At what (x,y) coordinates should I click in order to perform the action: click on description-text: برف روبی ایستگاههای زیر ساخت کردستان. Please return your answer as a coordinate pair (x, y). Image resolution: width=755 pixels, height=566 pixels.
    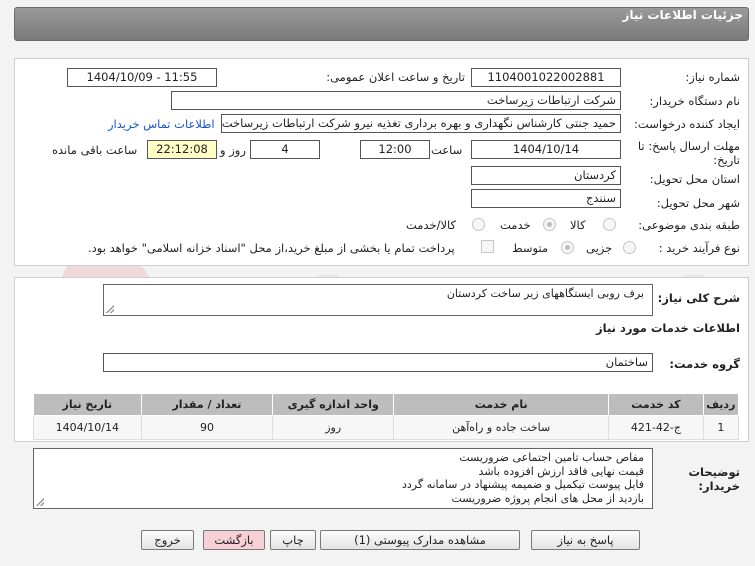
    Looking at the image, I should click on (545, 293).